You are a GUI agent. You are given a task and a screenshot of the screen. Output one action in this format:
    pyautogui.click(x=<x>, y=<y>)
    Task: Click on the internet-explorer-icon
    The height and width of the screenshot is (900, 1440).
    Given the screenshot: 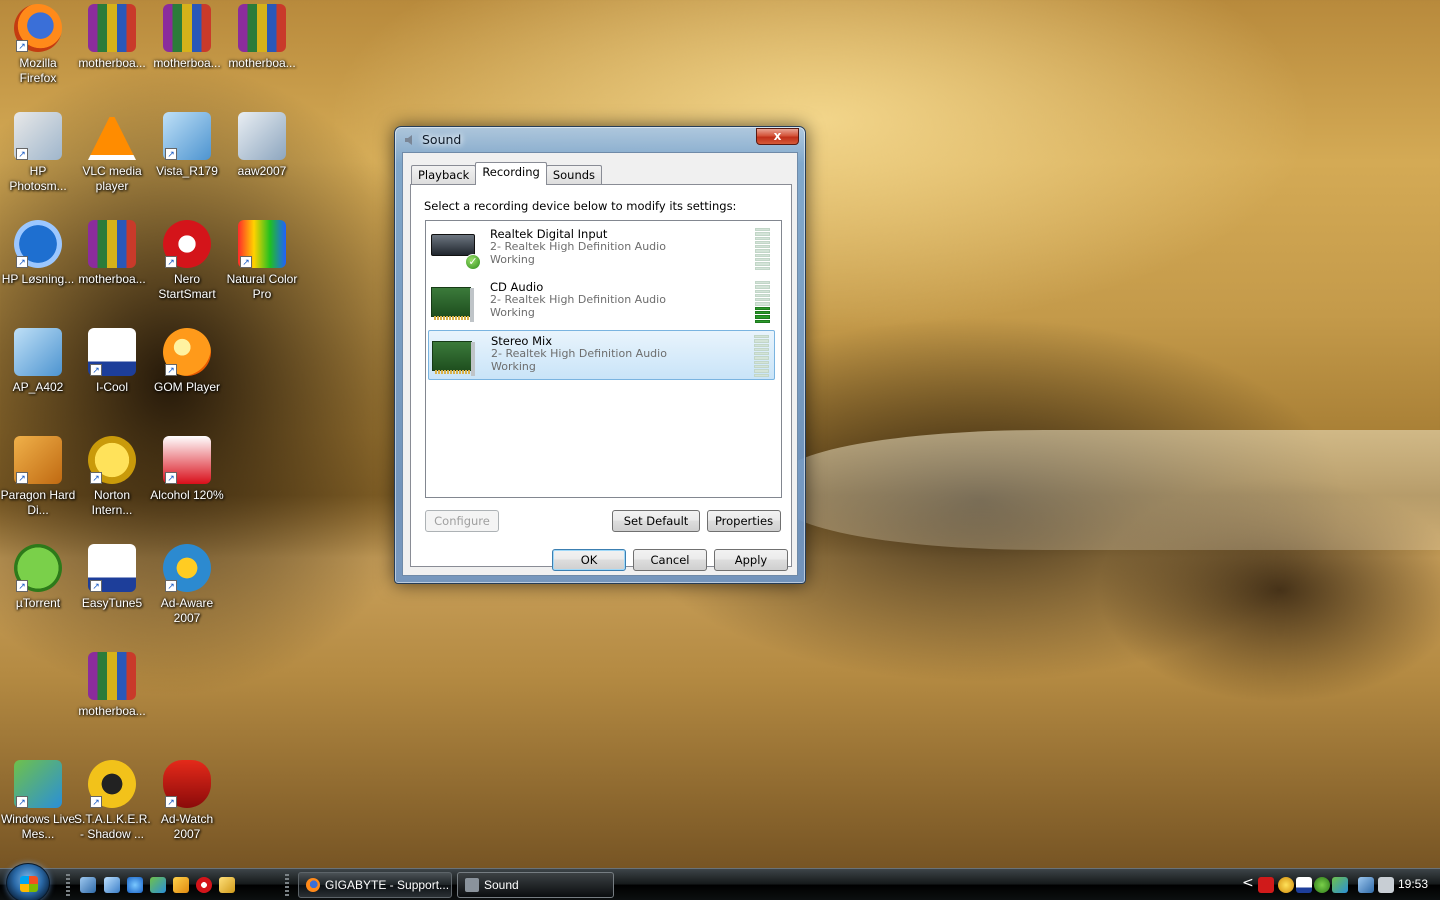 What is the action you would take?
    pyautogui.click(x=135, y=885)
    